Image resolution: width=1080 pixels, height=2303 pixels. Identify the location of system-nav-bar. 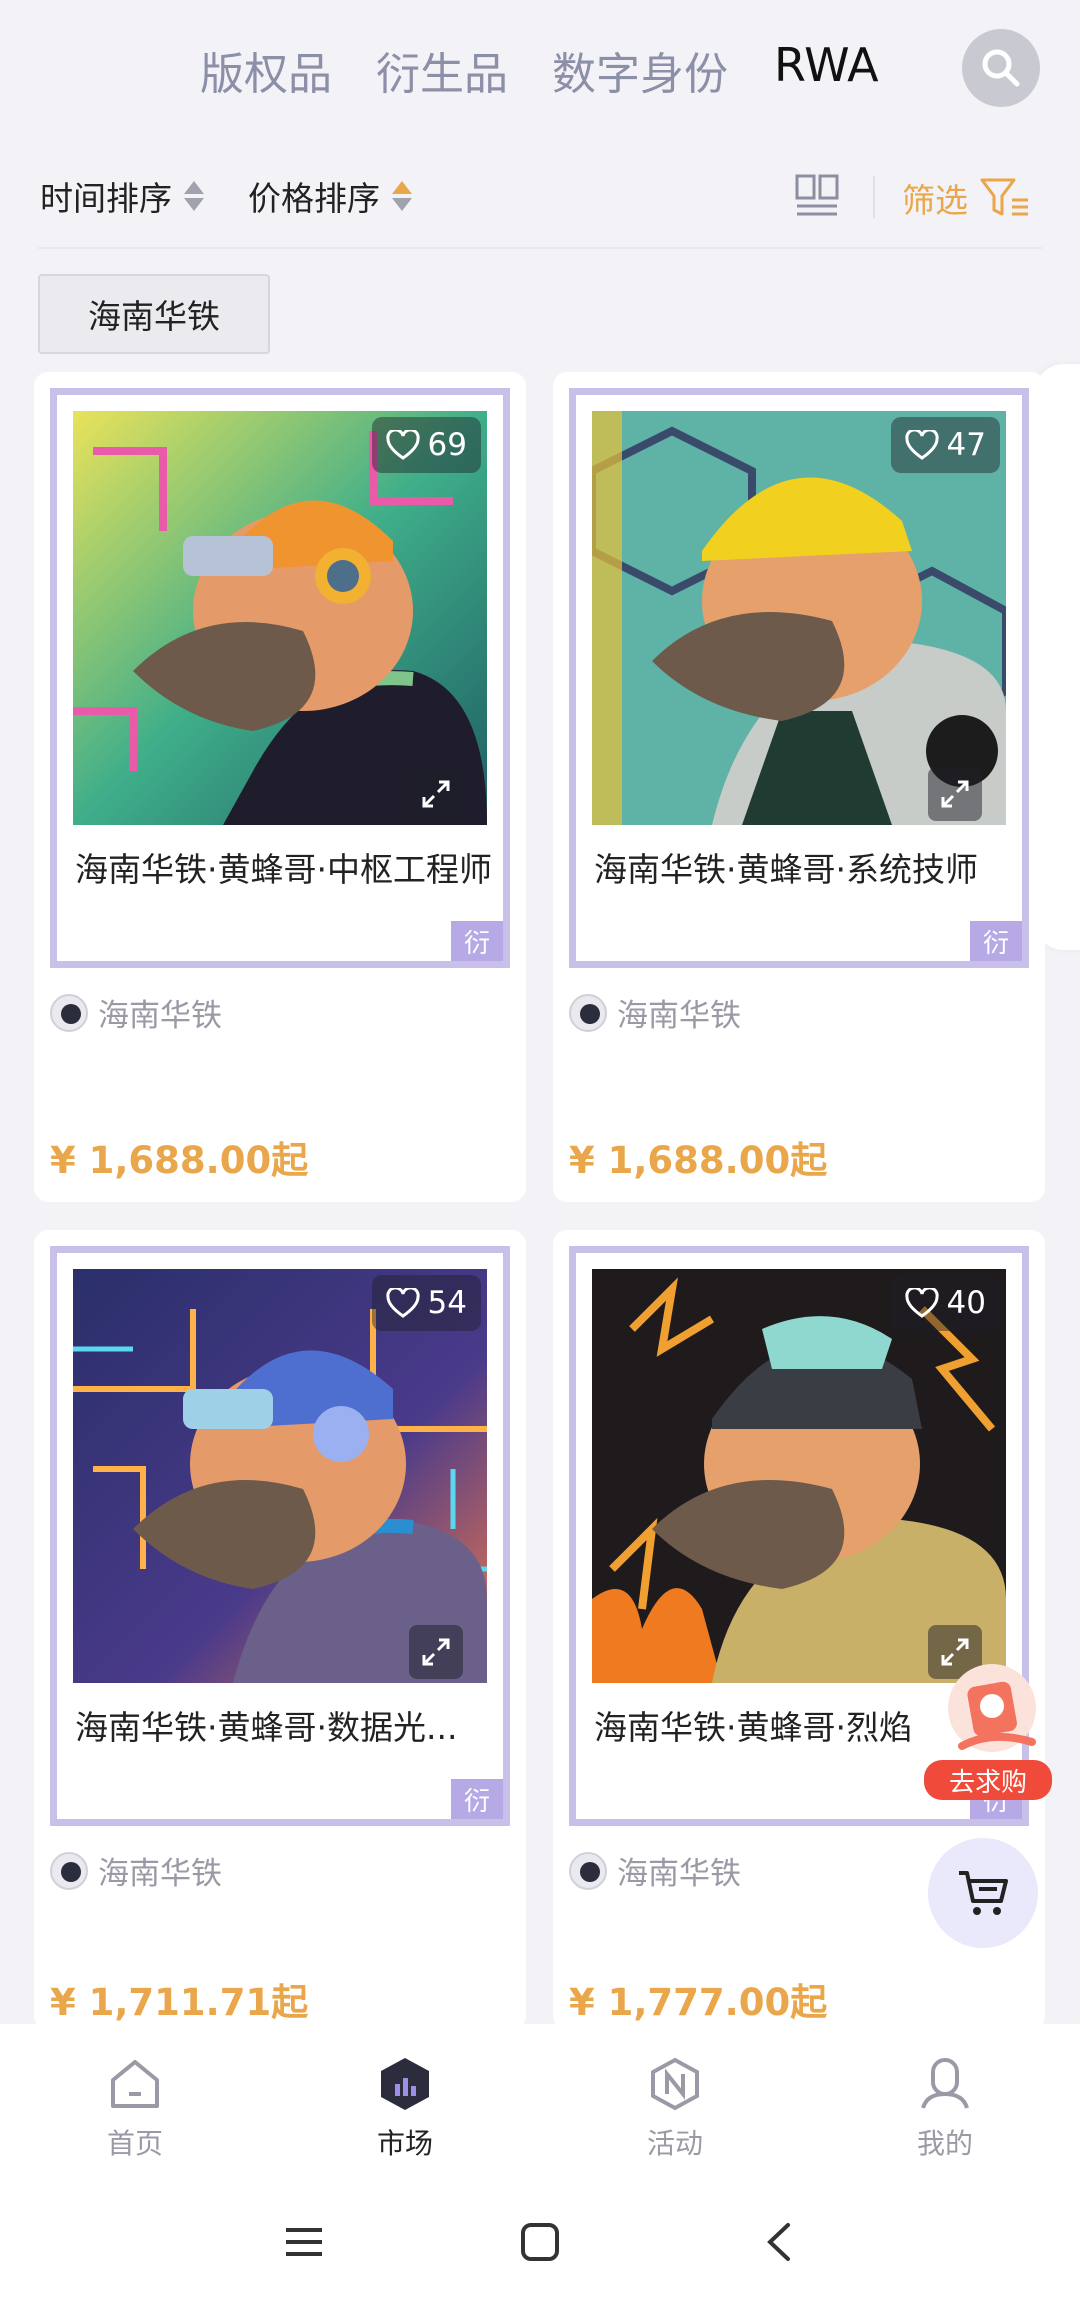
(540, 2243).